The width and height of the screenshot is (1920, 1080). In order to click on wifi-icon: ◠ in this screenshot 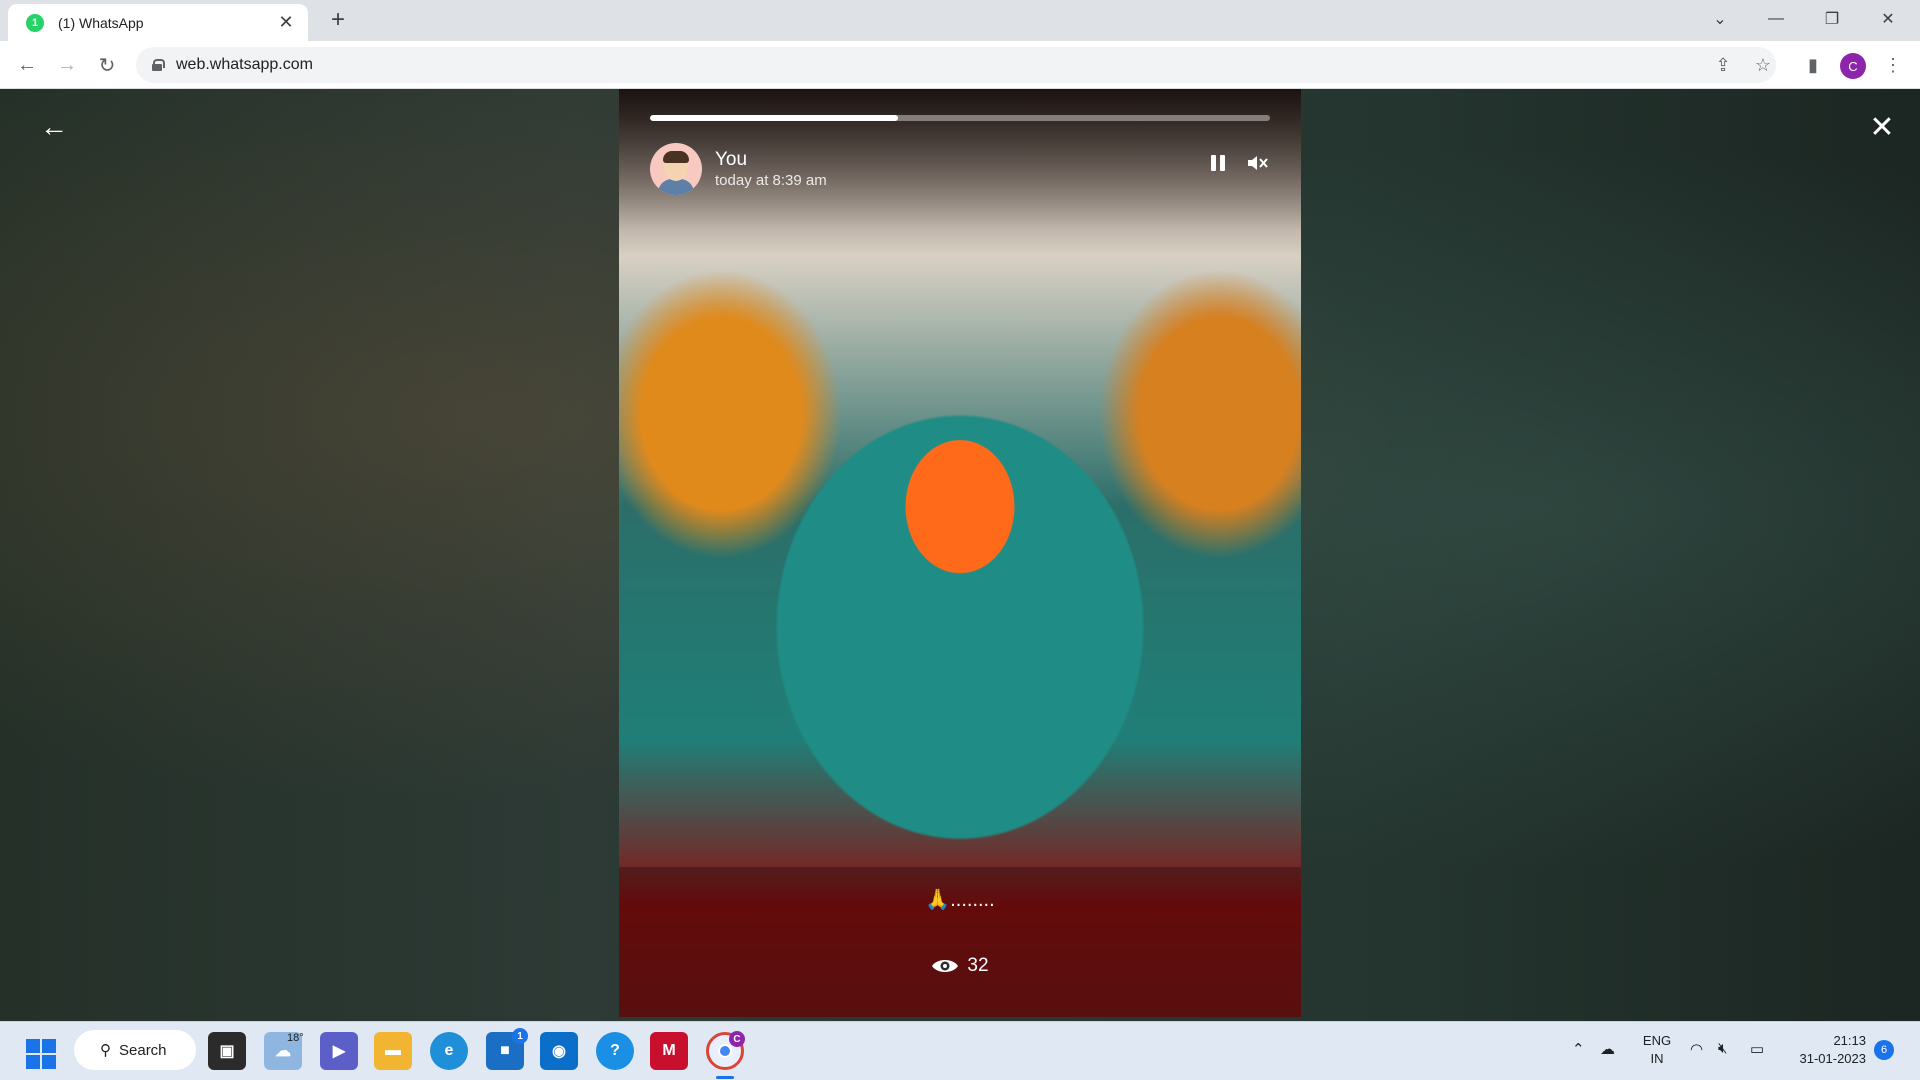, I will do `click(1696, 1049)`.